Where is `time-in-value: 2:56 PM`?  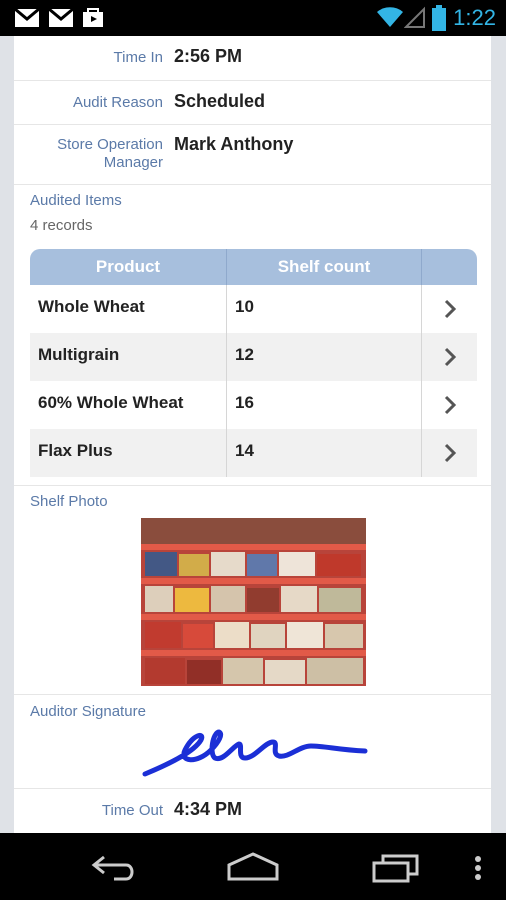 time-in-value: 2:56 PM is located at coordinates (208, 56).